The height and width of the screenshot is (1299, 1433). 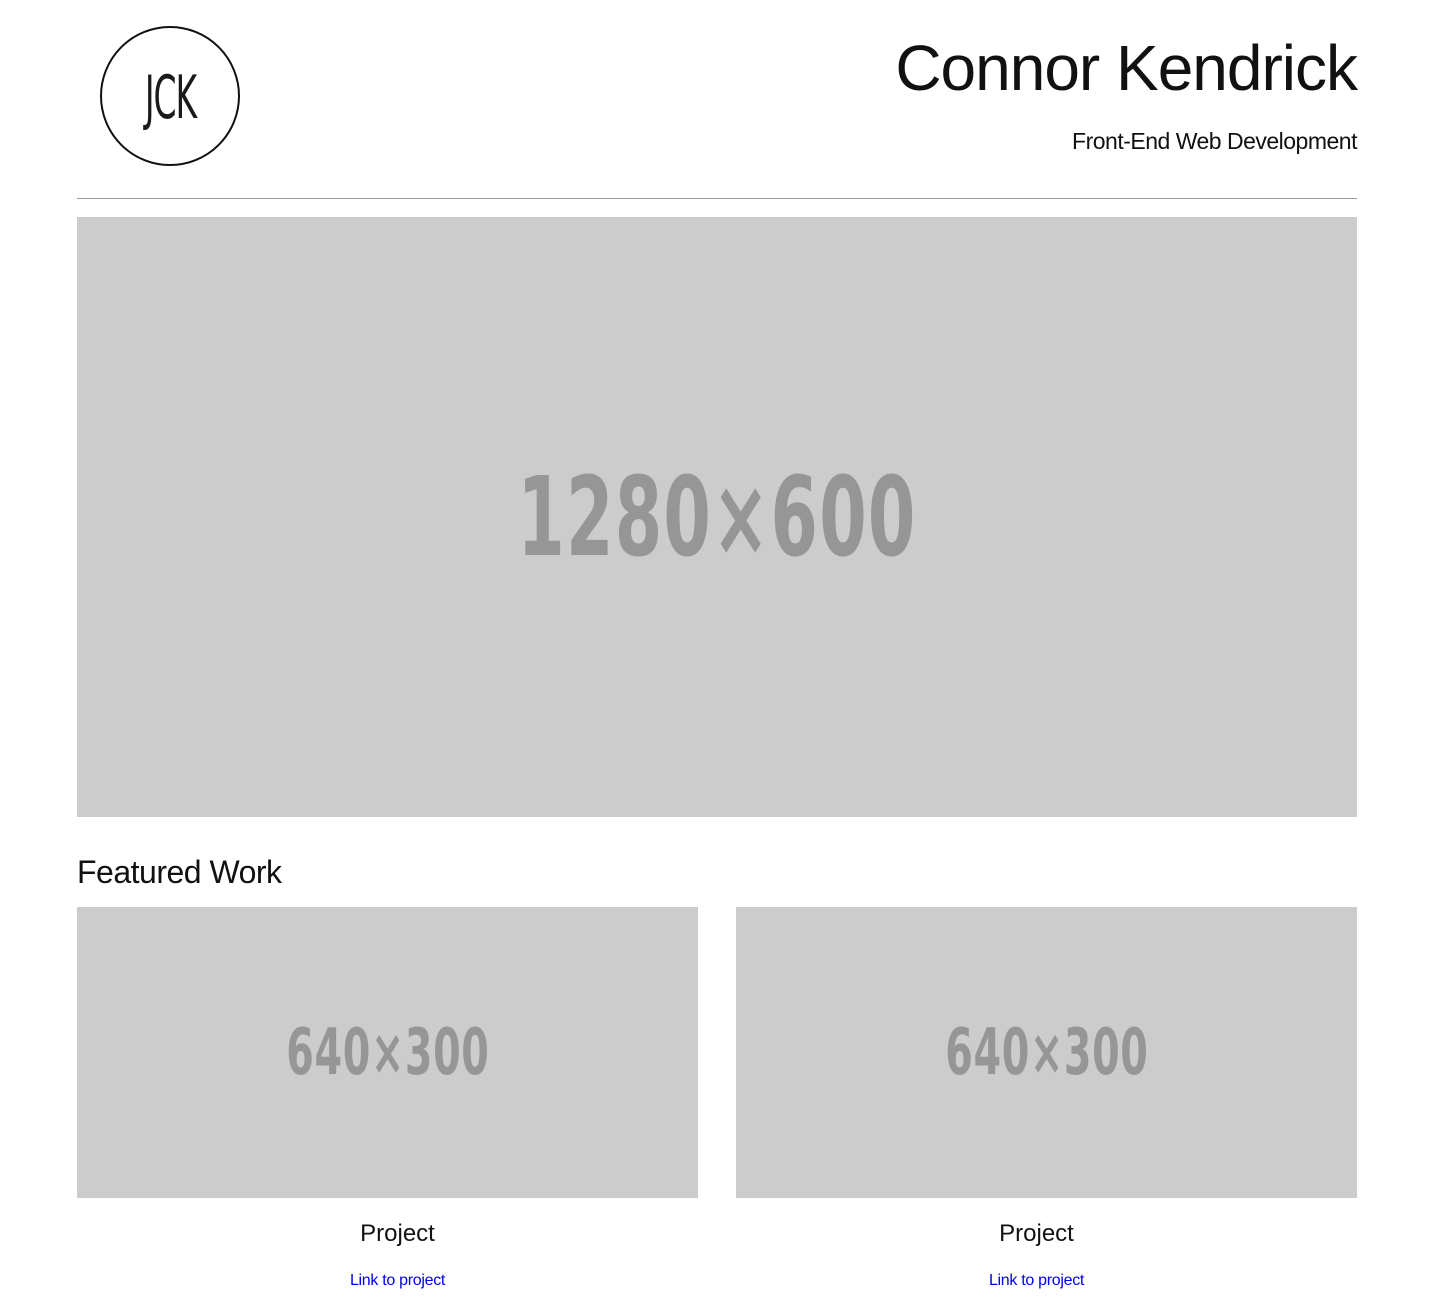 What do you see at coordinates (1214, 141) in the screenshot?
I see `site-subtitle: Front-End Web Development` at bounding box center [1214, 141].